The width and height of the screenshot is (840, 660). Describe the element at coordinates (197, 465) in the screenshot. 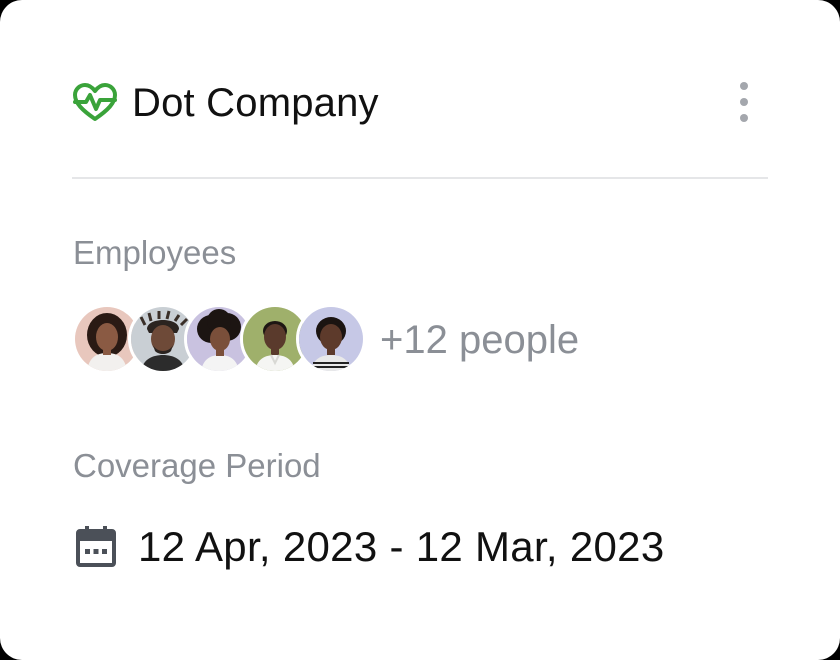

I see `coverage-period-label: Coverage Period` at that location.